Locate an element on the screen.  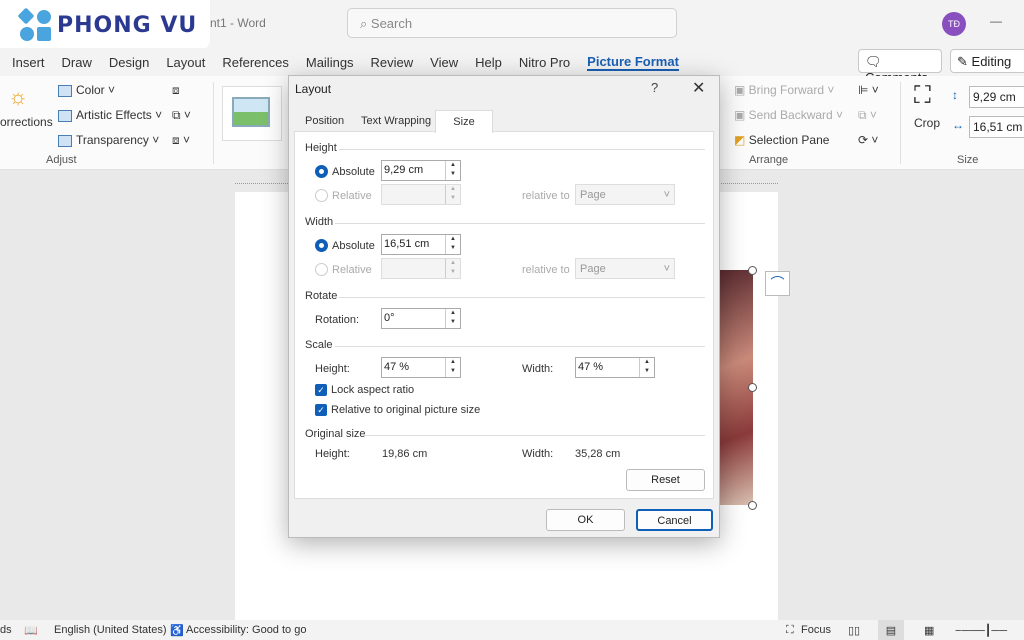
width-absolute-radio is located at coordinates (321, 245).